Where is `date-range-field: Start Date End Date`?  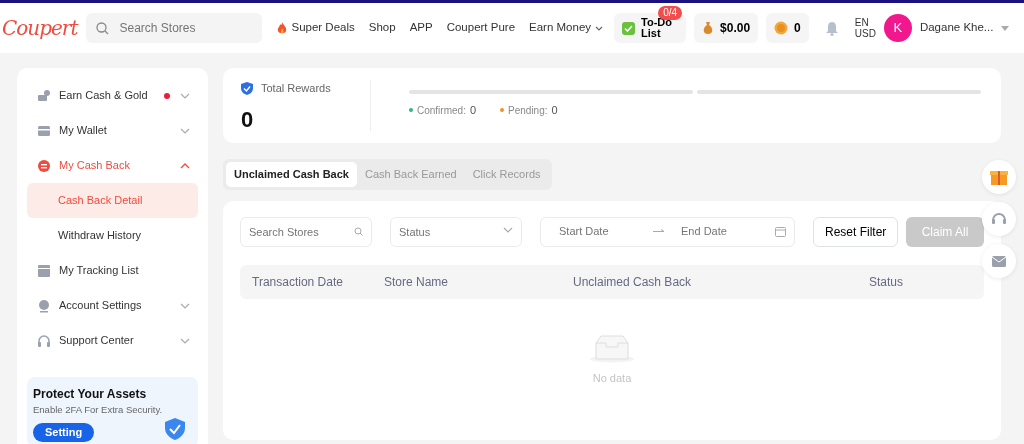 date-range-field: Start Date End Date is located at coordinates (667, 231).